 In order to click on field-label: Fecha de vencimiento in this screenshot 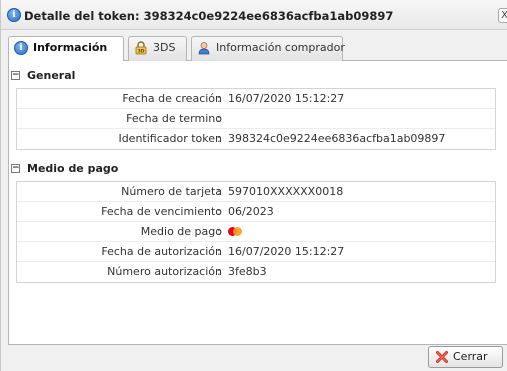, I will do `click(161, 211)`.